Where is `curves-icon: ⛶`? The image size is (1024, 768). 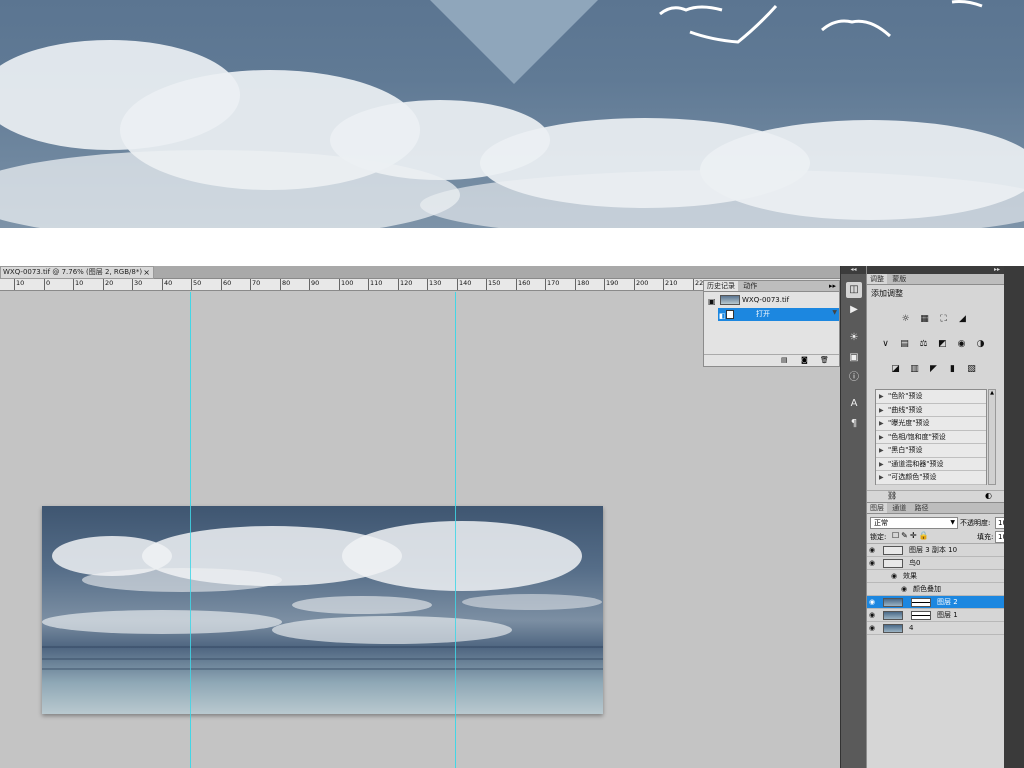
curves-icon: ⛶ is located at coordinates (943, 319).